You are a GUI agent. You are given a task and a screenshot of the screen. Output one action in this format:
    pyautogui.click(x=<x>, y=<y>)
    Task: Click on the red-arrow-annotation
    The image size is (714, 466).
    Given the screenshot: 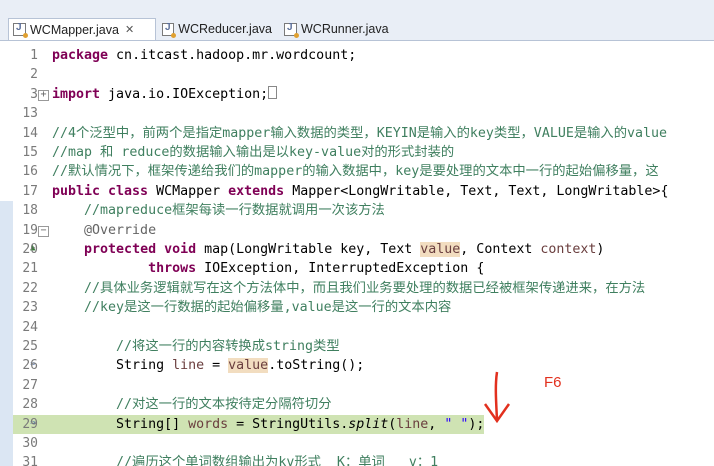 What is the action you would take?
    pyautogui.click(x=497, y=397)
    